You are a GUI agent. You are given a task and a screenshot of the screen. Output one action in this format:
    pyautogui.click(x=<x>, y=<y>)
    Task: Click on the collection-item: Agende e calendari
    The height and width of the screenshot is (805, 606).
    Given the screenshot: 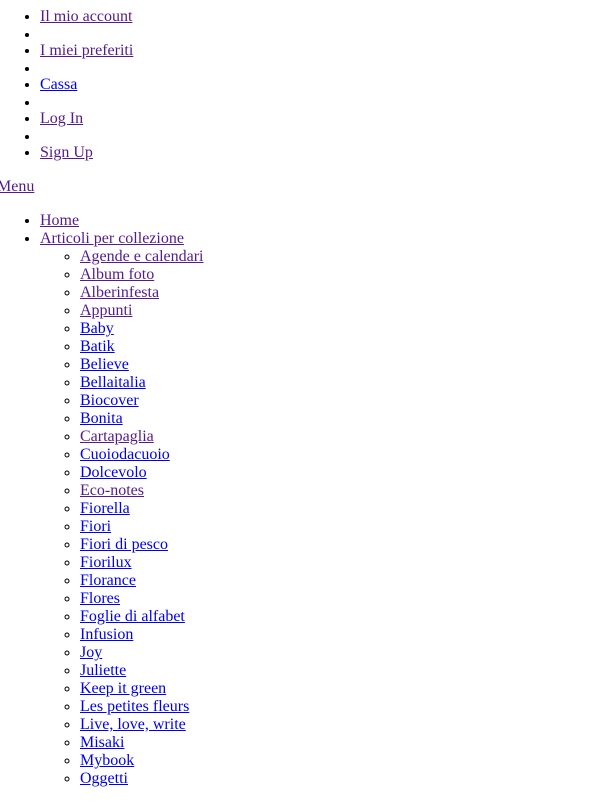 What is the action you would take?
    pyautogui.click(x=343, y=257)
    